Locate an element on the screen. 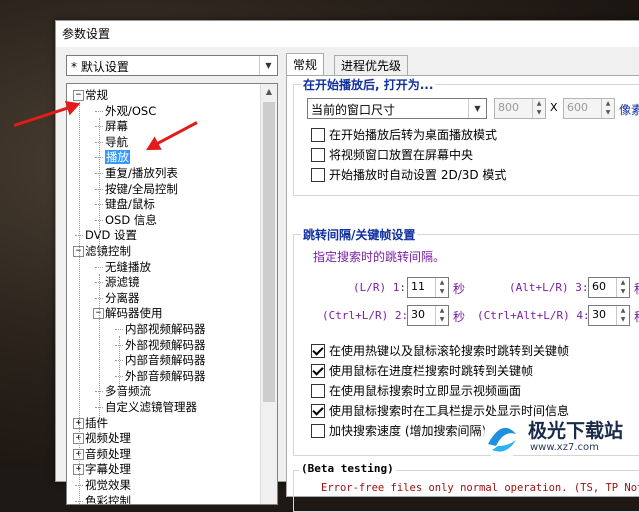 The image size is (639, 512). seek-alt-stepper: 60 ▲ ▼ is located at coordinates (609, 287).